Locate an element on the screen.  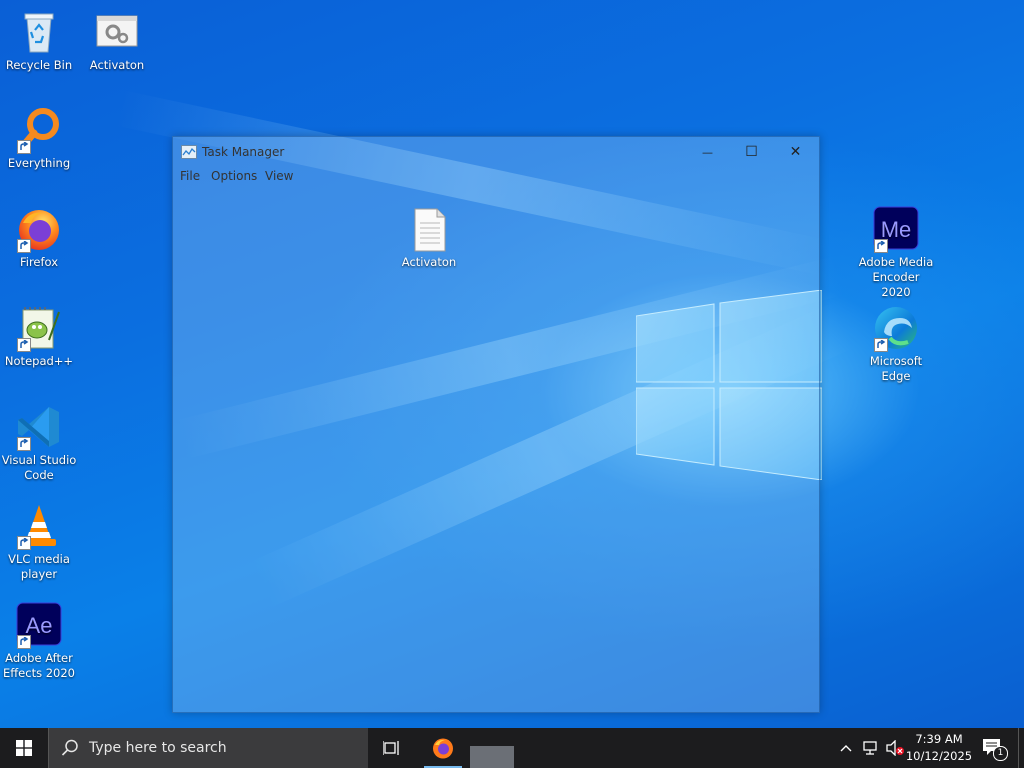
chevron-up-icon is located at coordinates (846, 748).